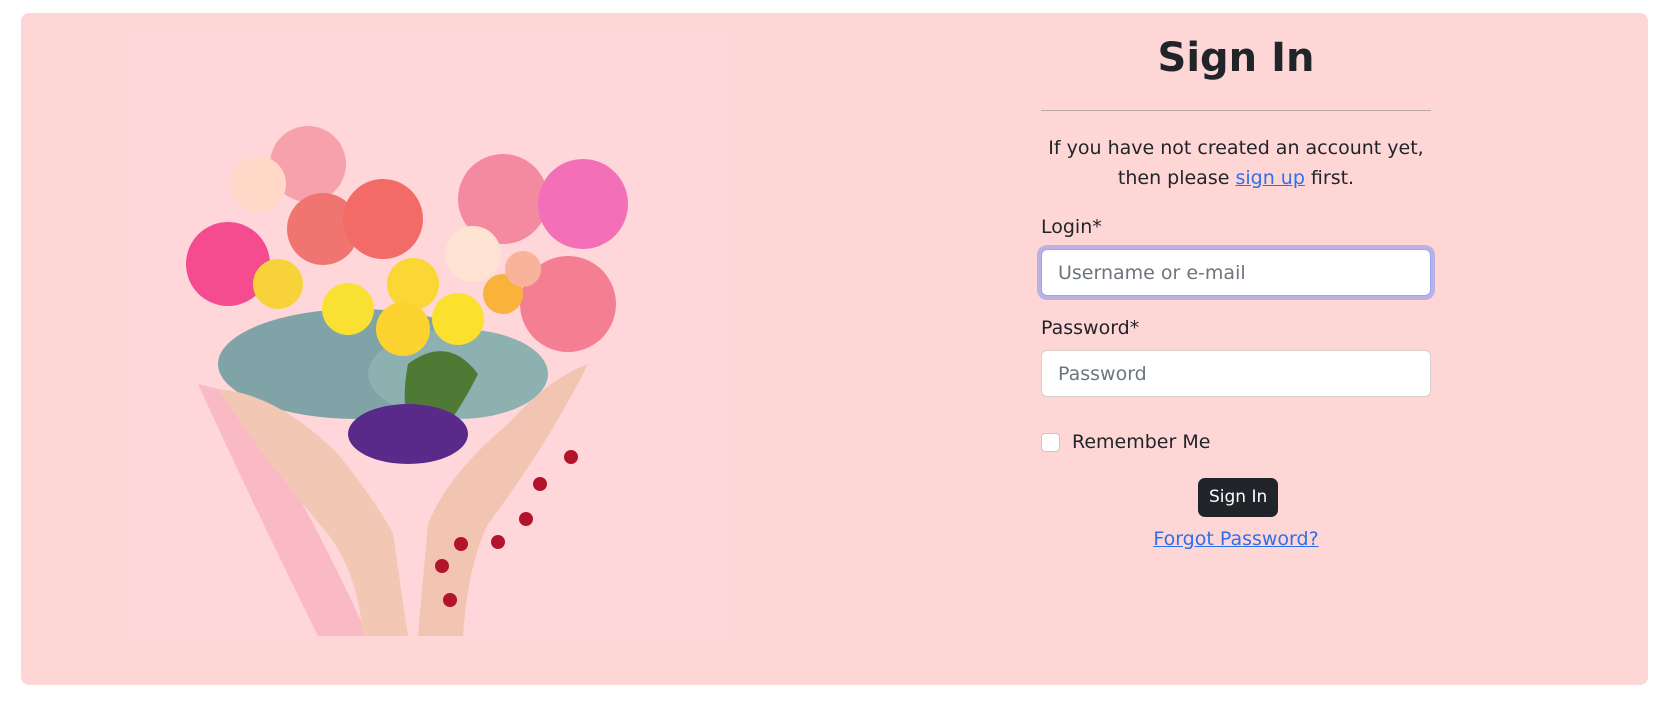 The height and width of the screenshot is (710, 1668). I want to click on forgot-password-link: Forgot Password?, so click(1235, 539).